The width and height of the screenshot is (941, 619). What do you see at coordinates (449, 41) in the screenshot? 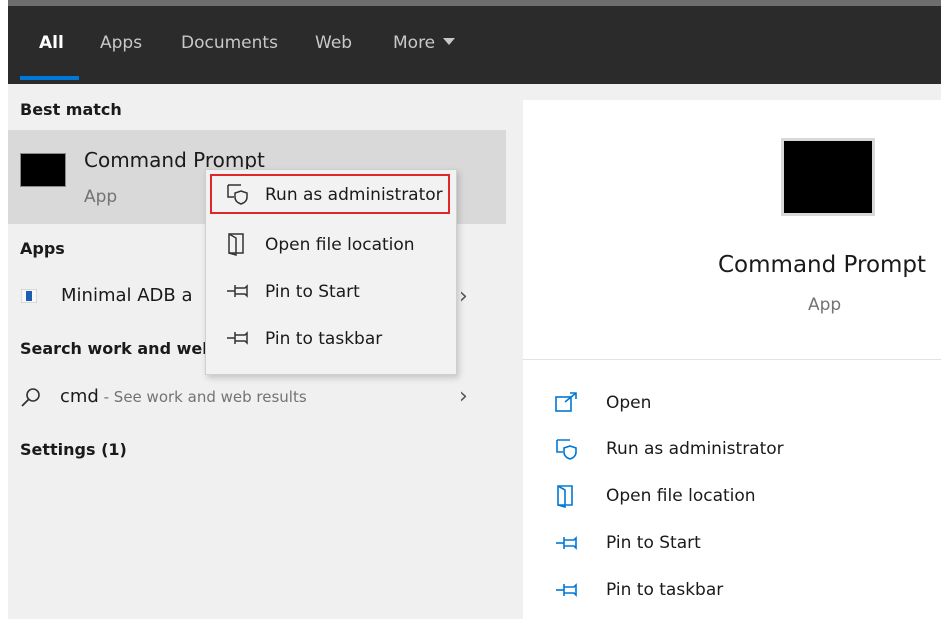
I see `caret-down-icon` at bounding box center [449, 41].